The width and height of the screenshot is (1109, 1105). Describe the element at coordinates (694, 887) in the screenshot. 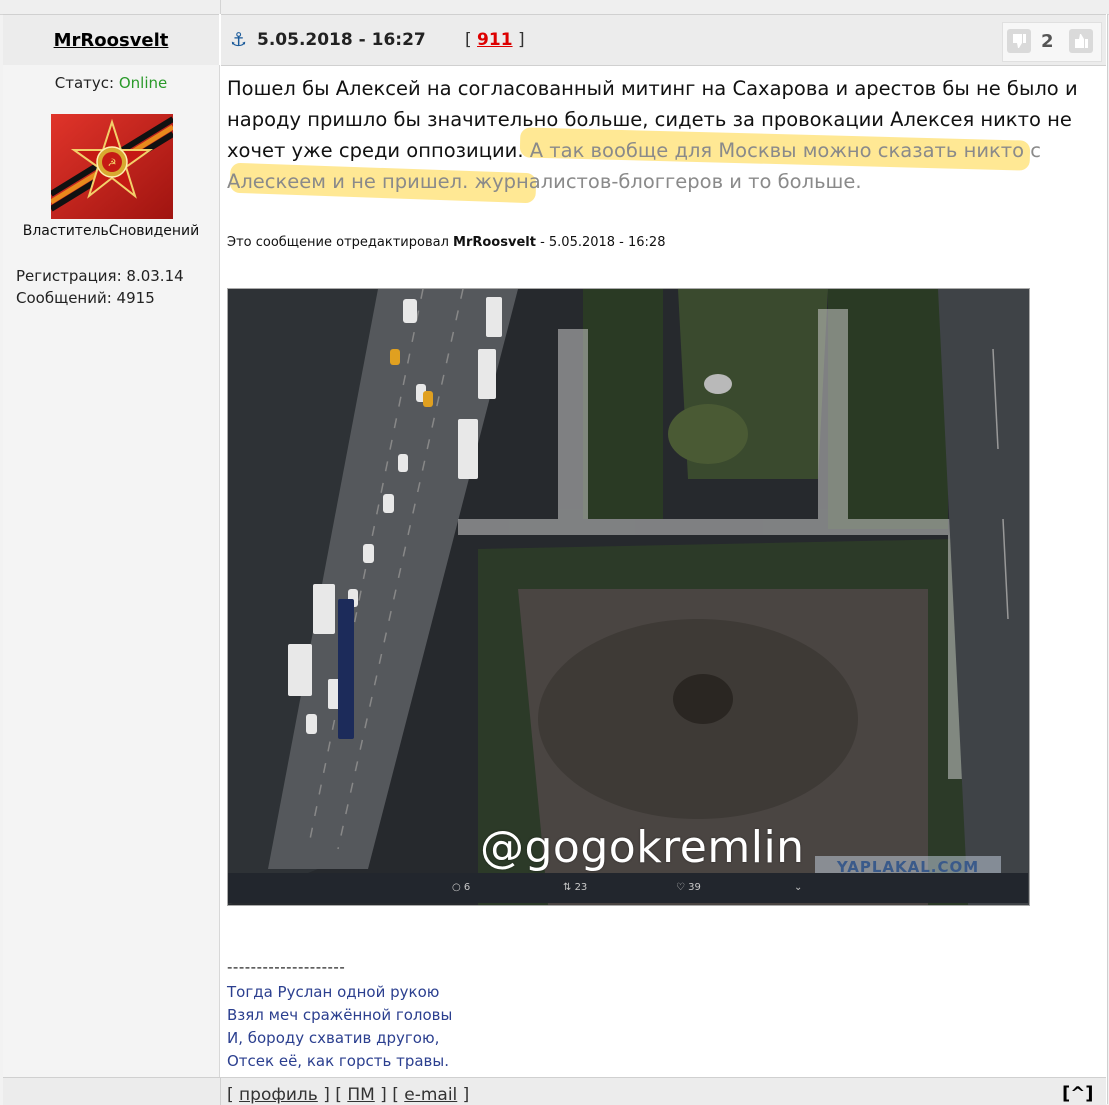

I see `like-count: 39` at that location.